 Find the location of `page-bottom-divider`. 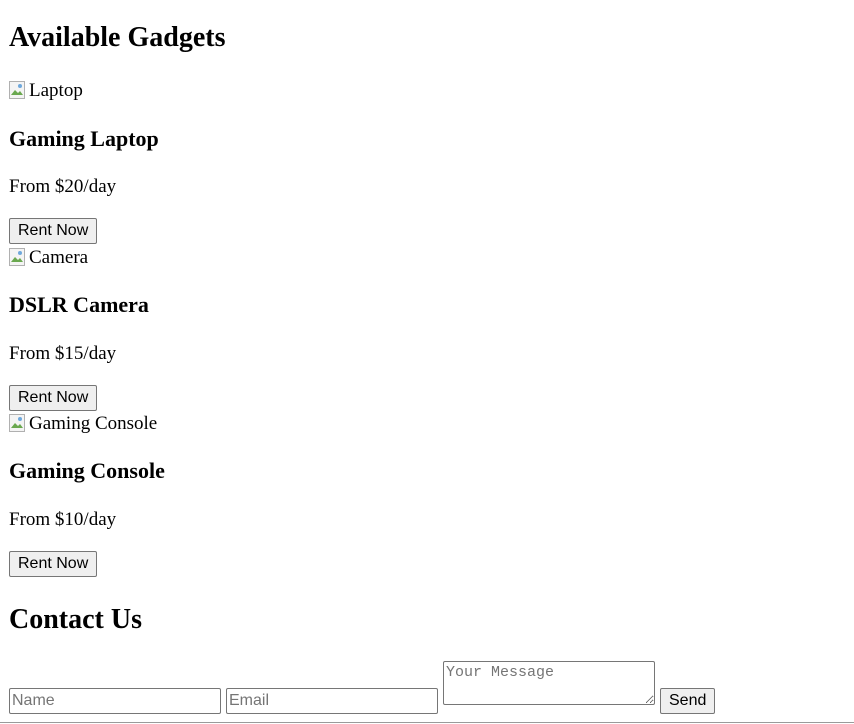

page-bottom-divider is located at coordinates (427, 722).